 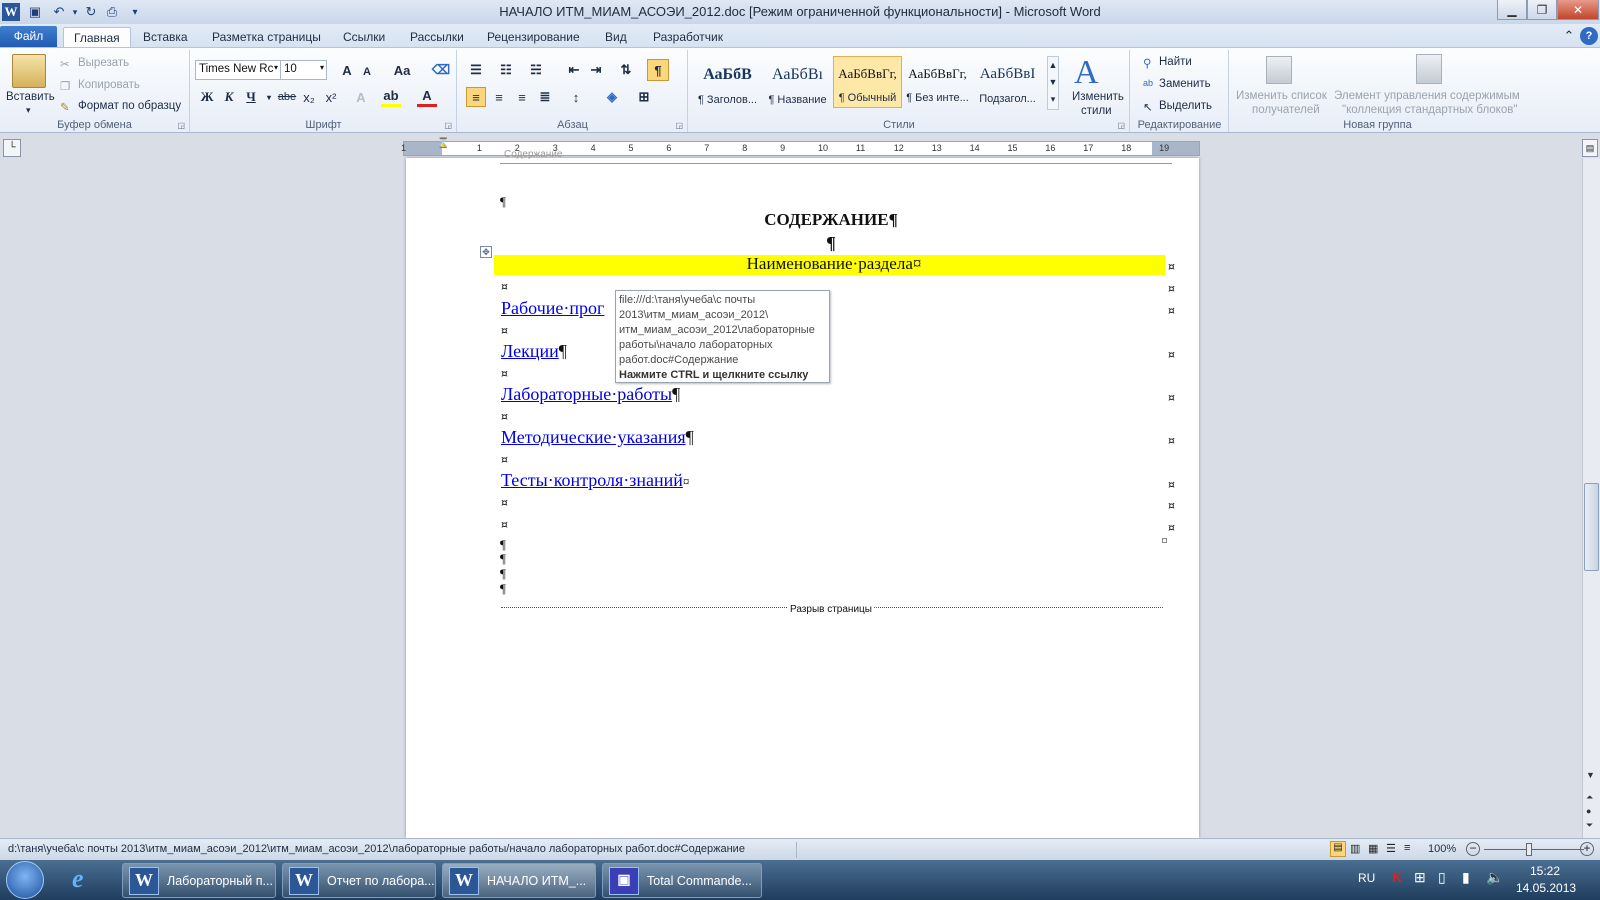 I want to click on subscript-button: x₂, so click(x=309, y=97).